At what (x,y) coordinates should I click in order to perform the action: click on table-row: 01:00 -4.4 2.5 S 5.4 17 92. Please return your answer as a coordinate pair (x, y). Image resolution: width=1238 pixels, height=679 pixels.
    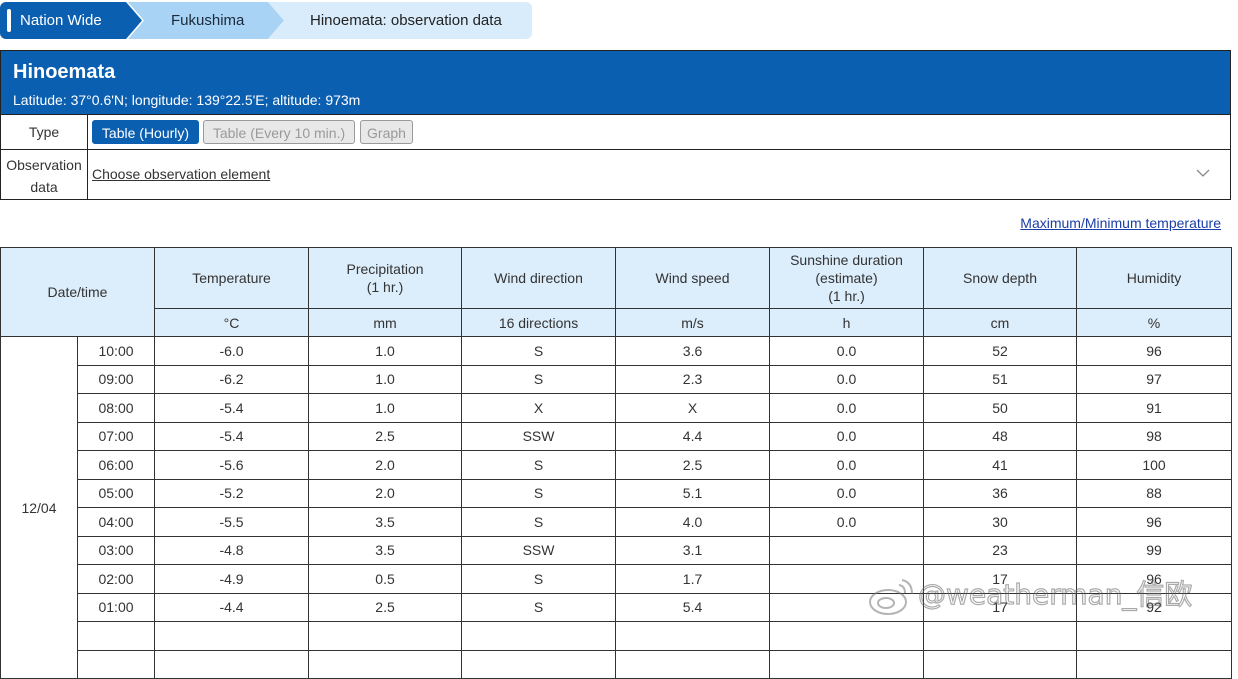
    Looking at the image, I should click on (617, 607).